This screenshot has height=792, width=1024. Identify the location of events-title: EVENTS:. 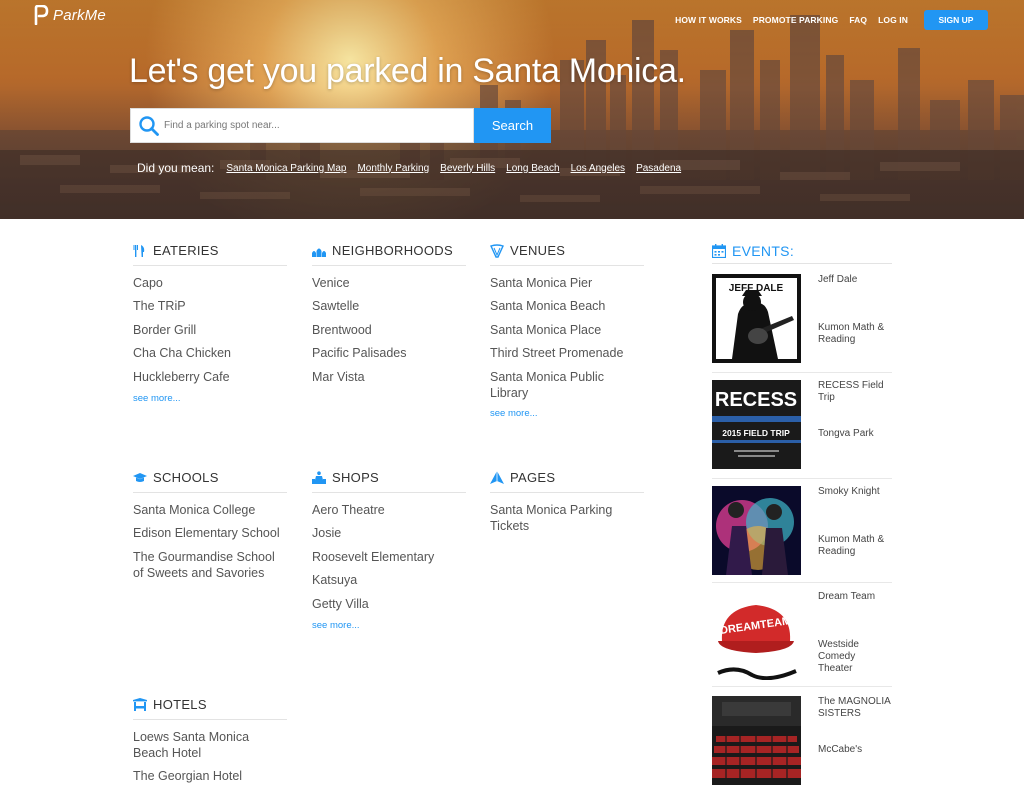
(763, 251).